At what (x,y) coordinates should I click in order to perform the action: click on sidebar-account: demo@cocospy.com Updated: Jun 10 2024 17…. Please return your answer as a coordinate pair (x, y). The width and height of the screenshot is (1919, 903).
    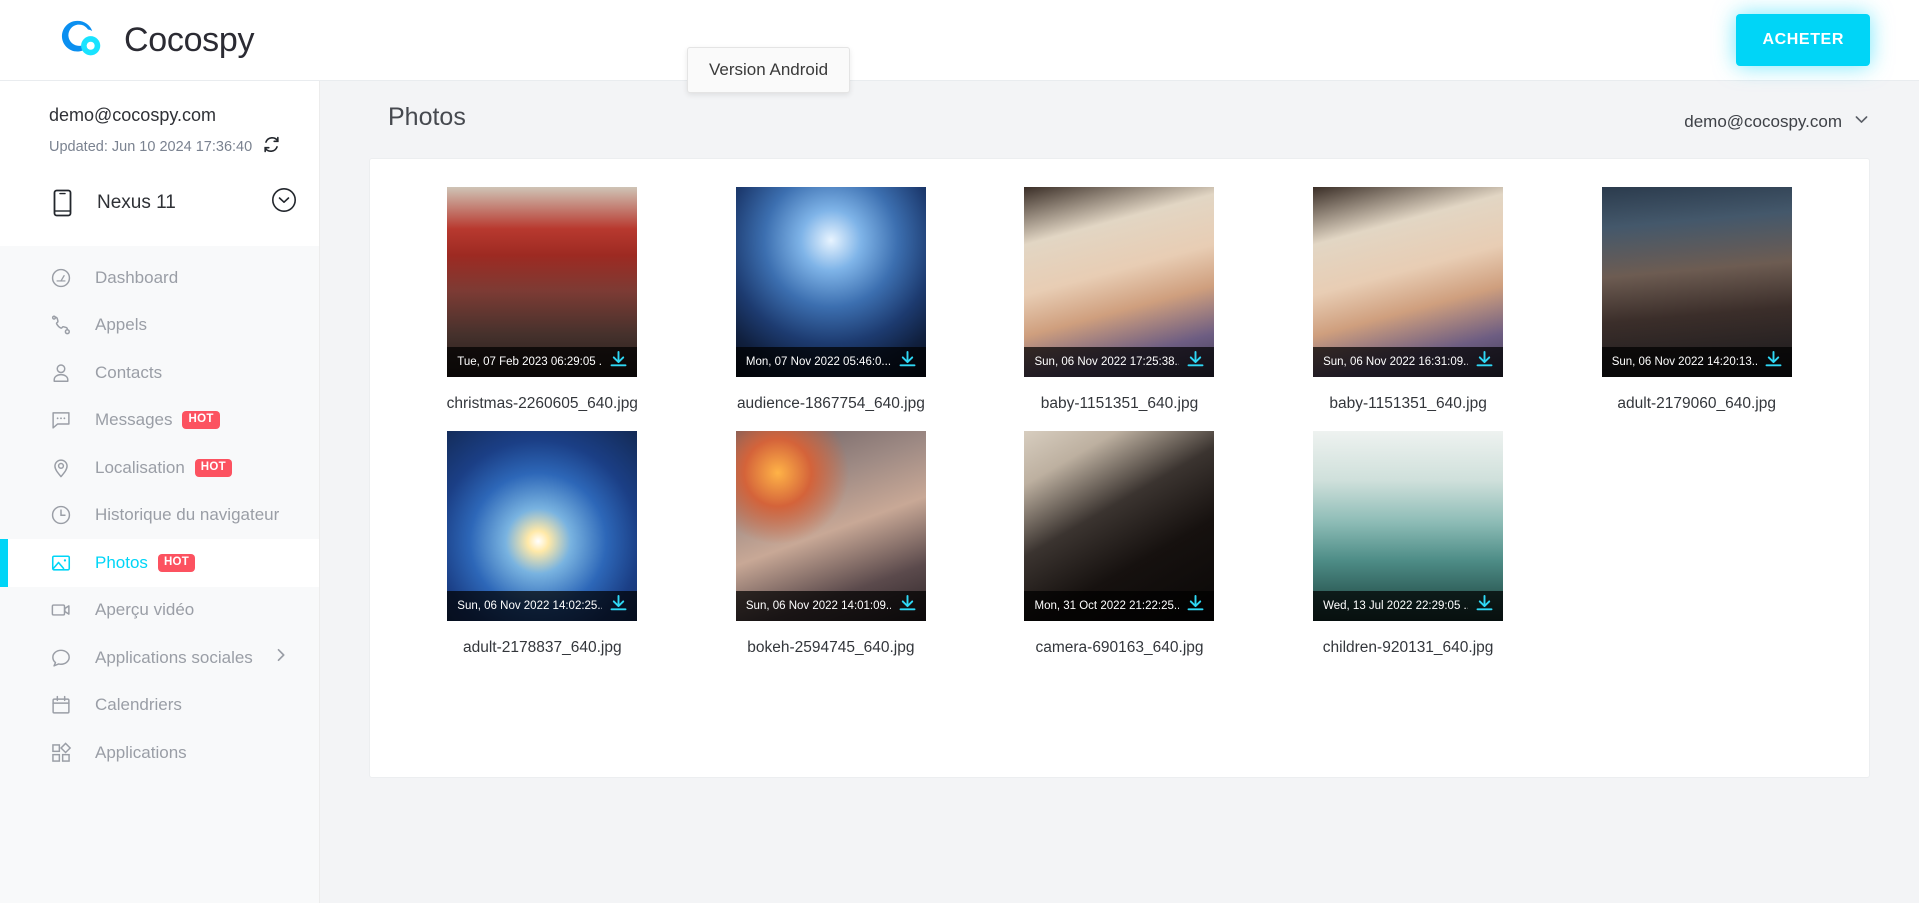
    Looking at the image, I should click on (159, 120).